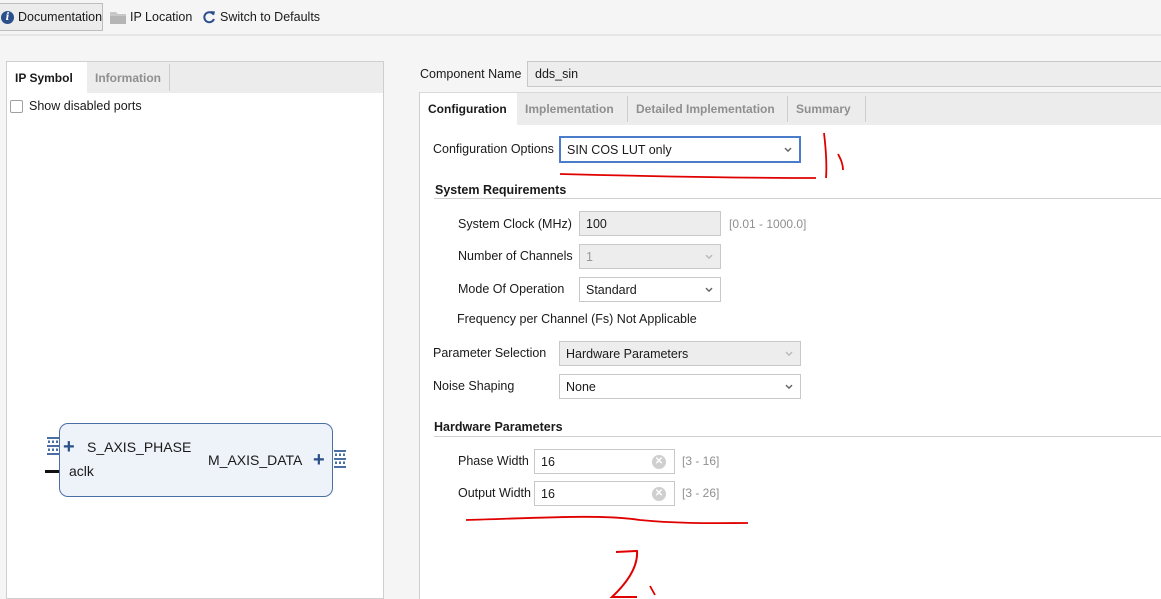 Image resolution: width=1161 pixels, height=599 pixels. Describe the element at coordinates (498, 427) in the screenshot. I see `hardware-parameters-heading: Hardware Parameters` at that location.